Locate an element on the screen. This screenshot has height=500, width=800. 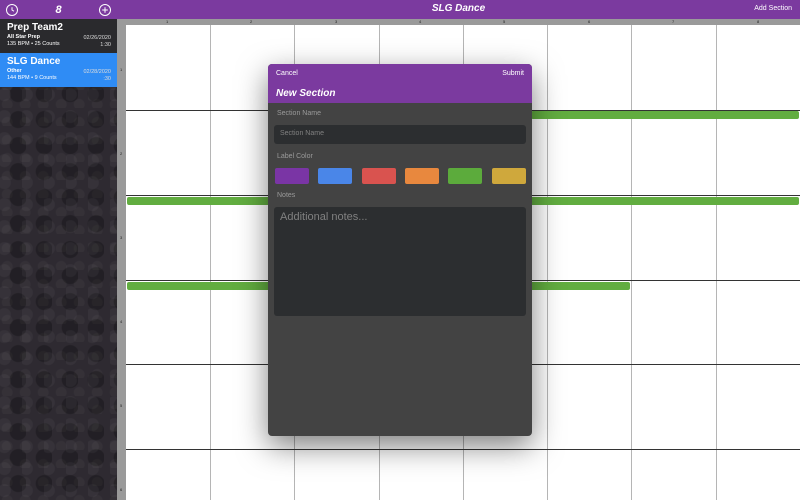
timer-icon is located at coordinates (13, 9).